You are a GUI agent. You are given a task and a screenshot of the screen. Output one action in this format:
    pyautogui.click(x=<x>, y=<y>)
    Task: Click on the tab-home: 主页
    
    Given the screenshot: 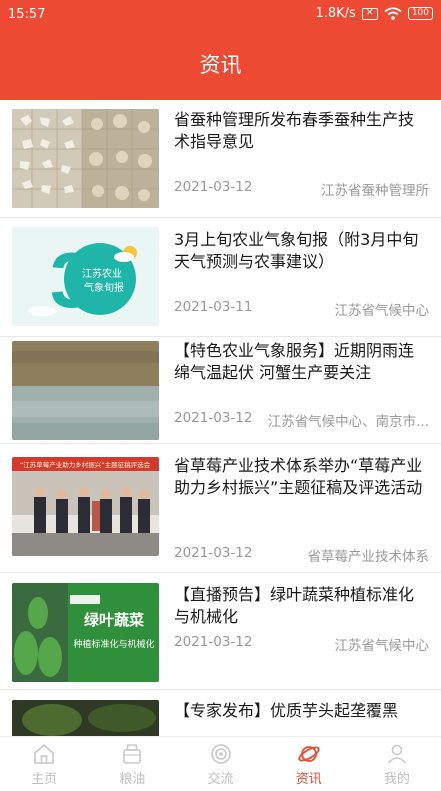 What is the action you would take?
    pyautogui.click(x=44, y=764)
    